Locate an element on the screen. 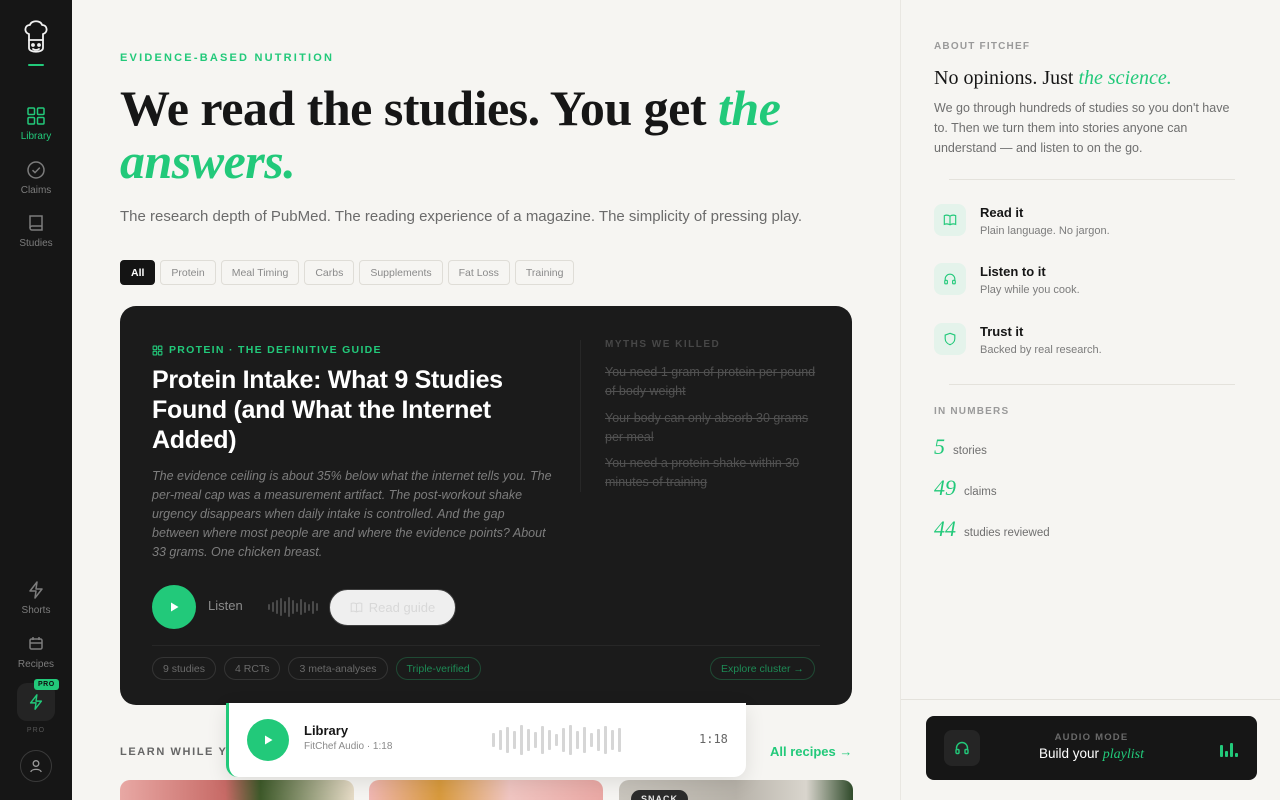  feature-read: Read it Plain language. No jargon. is located at coordinates (1094, 224).